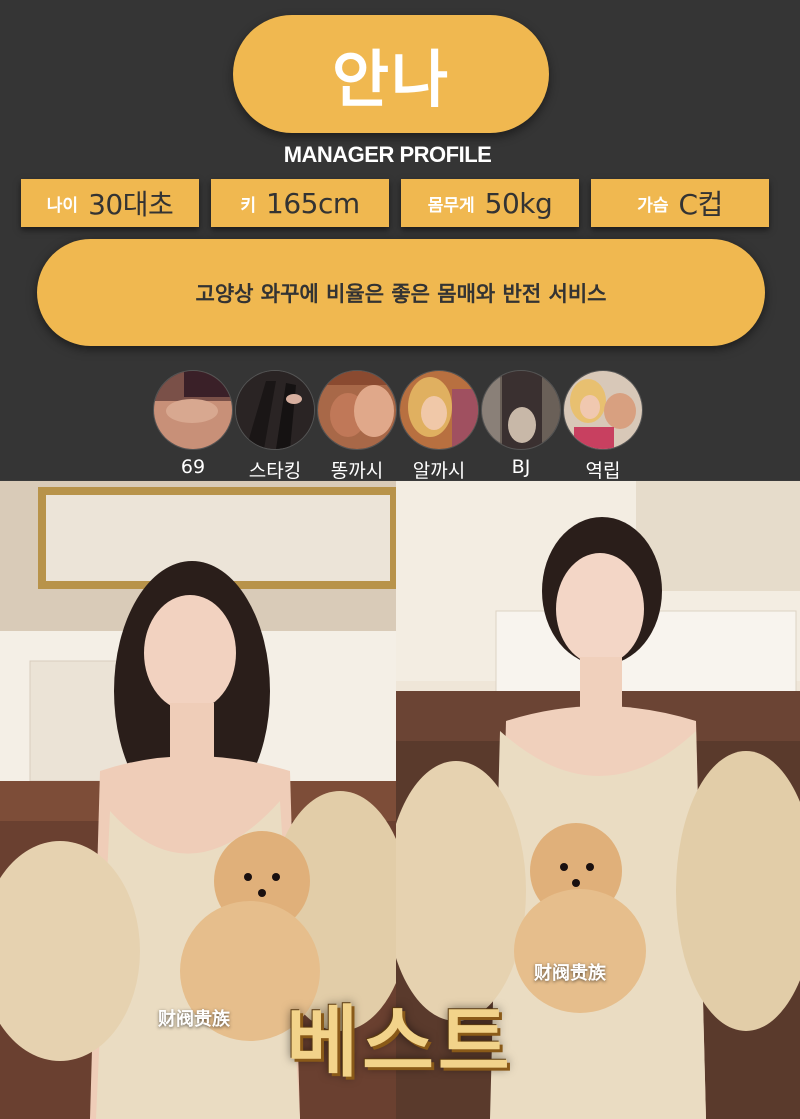 The height and width of the screenshot is (1119, 800). I want to click on service-item-4: 알까시, so click(439, 426).